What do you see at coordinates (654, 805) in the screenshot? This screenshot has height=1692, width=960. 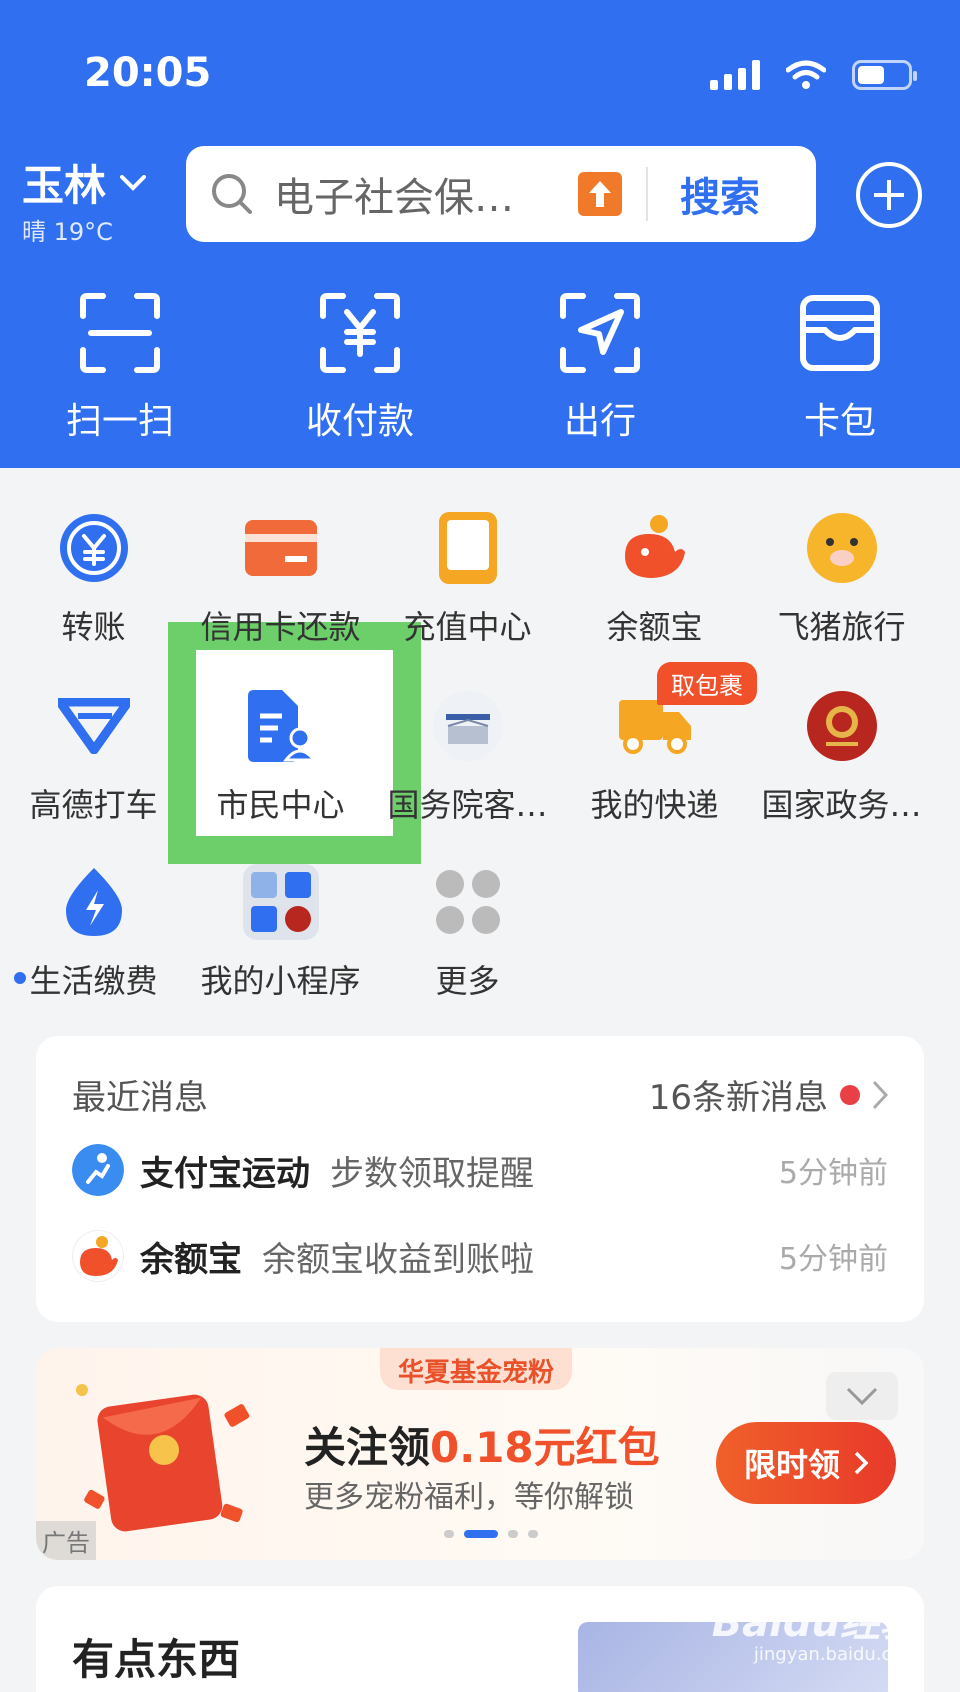 I see `app-label: 我的快递` at bounding box center [654, 805].